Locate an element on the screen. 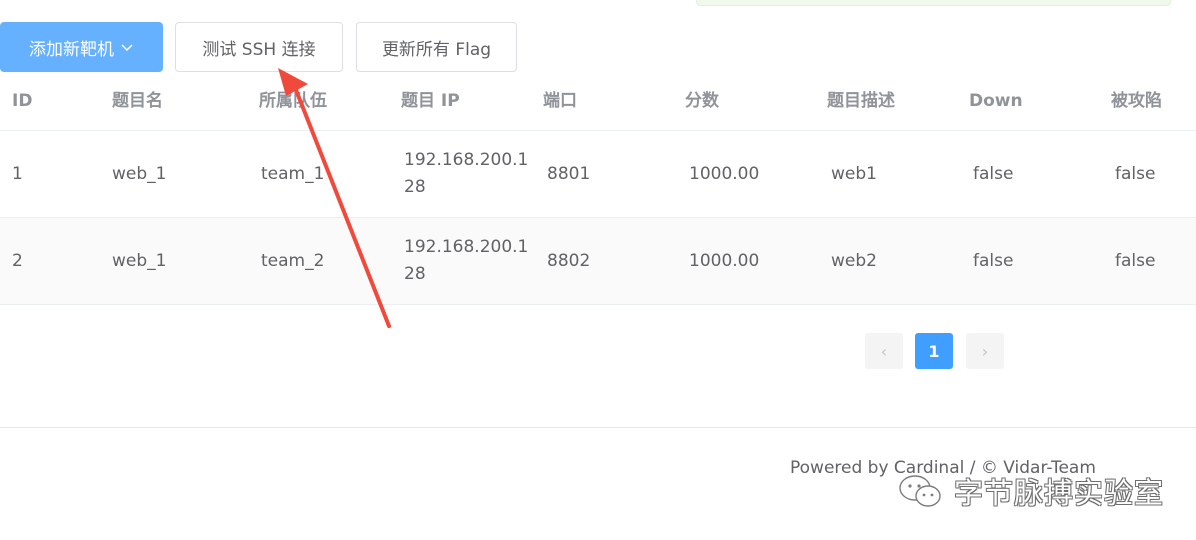 The height and width of the screenshot is (540, 1196). column-header-port: 端口 is located at coordinates (560, 101).